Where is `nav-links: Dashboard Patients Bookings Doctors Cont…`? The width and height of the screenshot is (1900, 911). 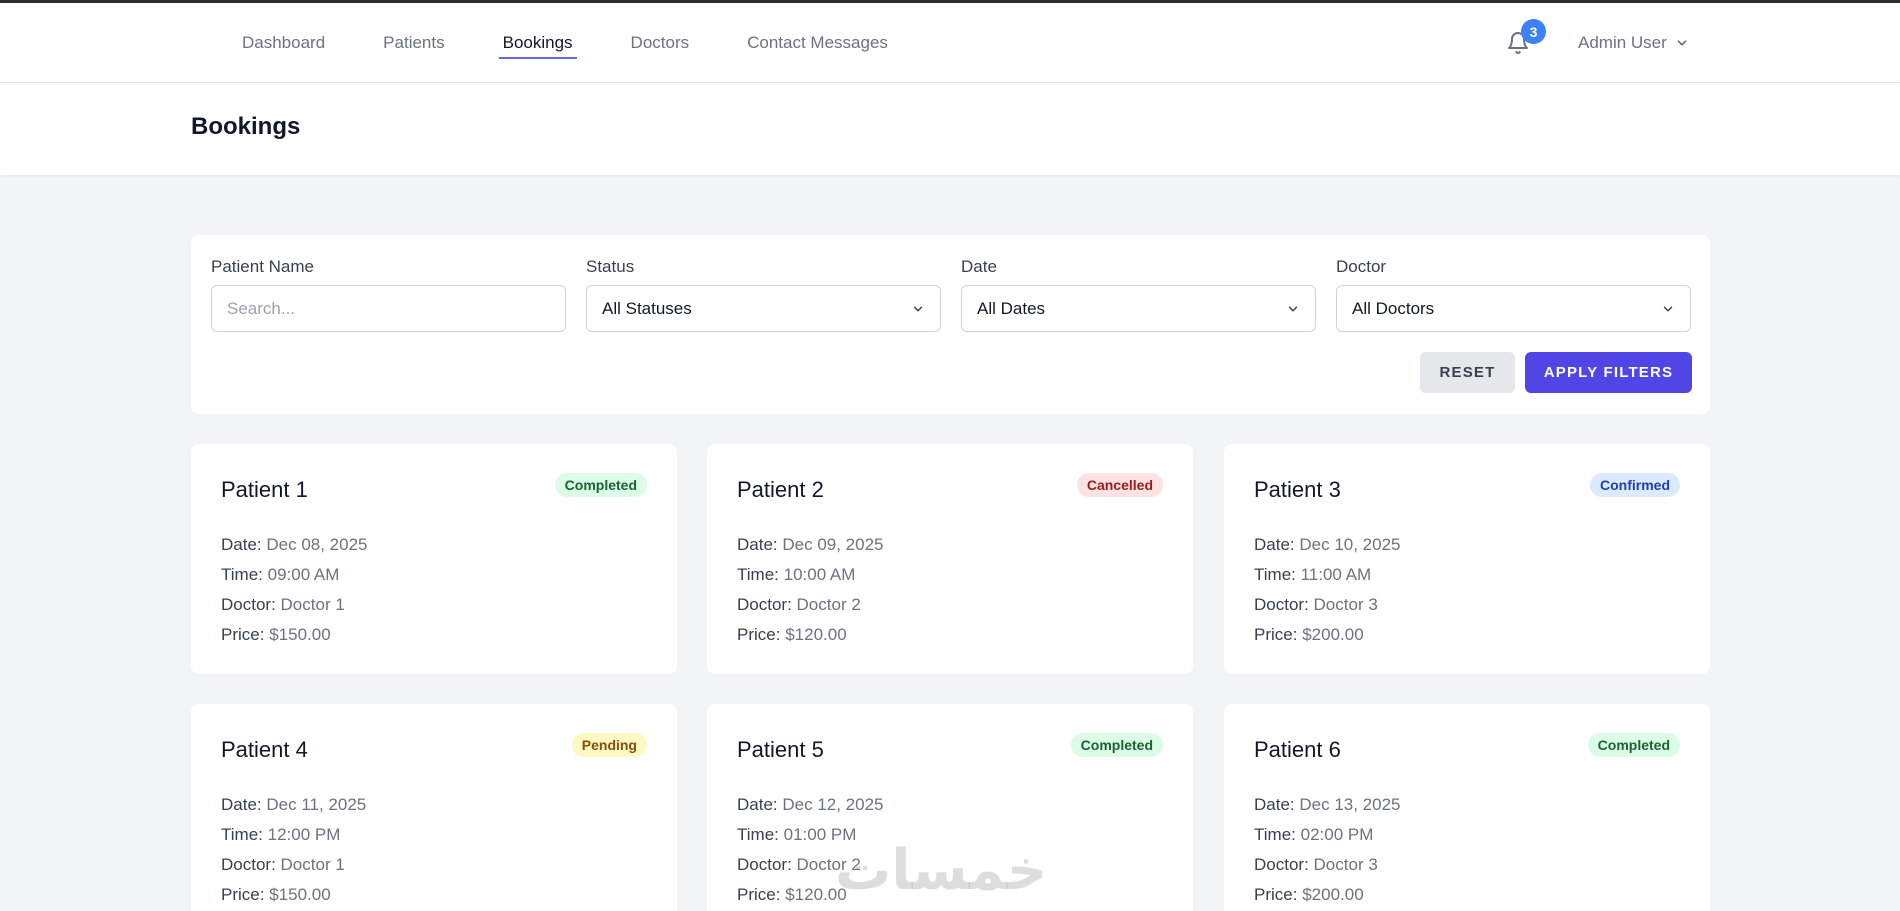 nav-links: Dashboard Patients Bookings Doctors Cont… is located at coordinates (590, 43).